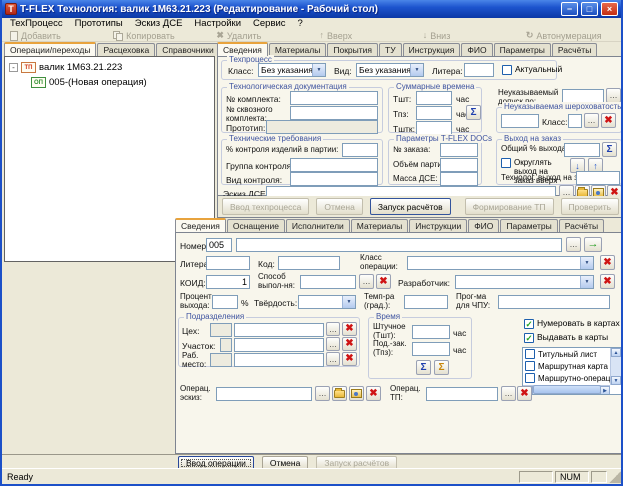 The width and height of the screenshot is (623, 486). Describe the element at coordinates (188, 49) in the screenshot. I see `tab-references: Справочники` at that location.